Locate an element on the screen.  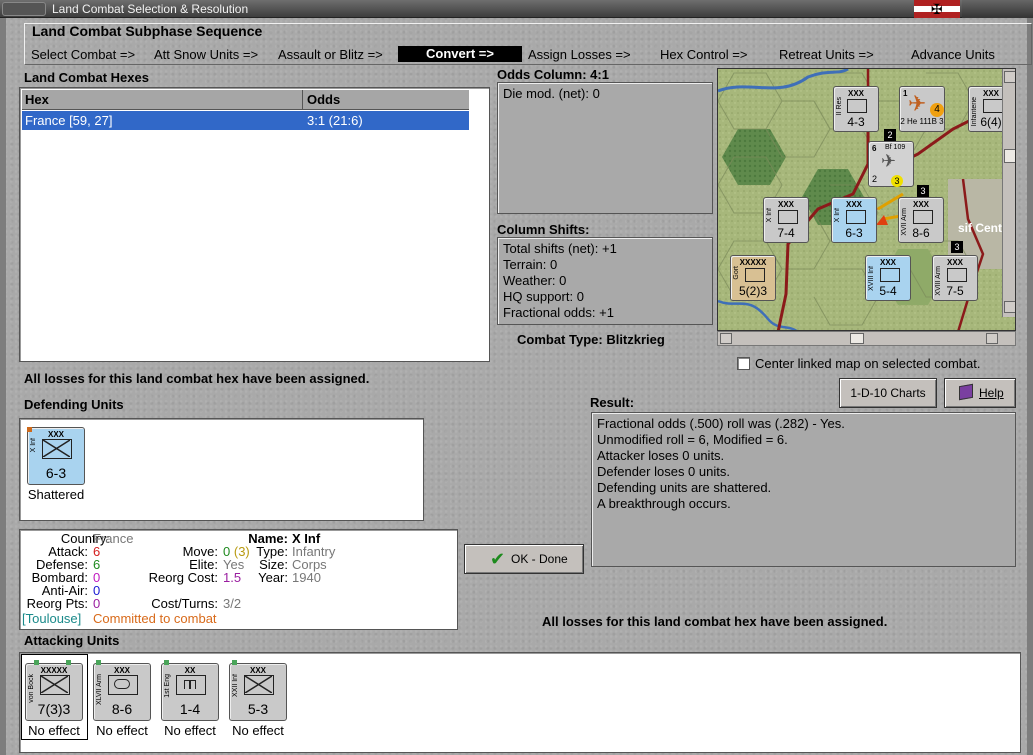
map-counter-bf109: 6 Bf 109 ✈ 2 3 is located at coordinates (891, 164).